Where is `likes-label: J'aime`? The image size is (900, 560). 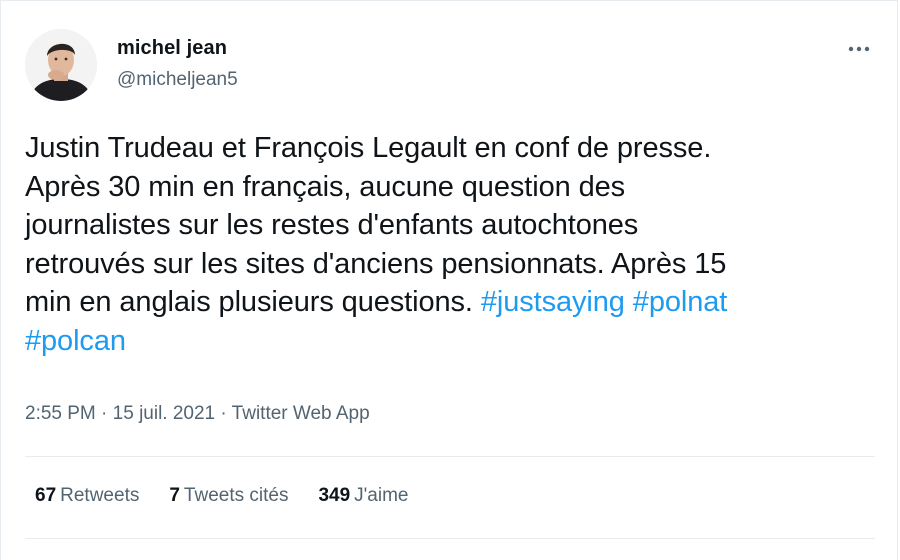 likes-label: J'aime is located at coordinates (381, 495).